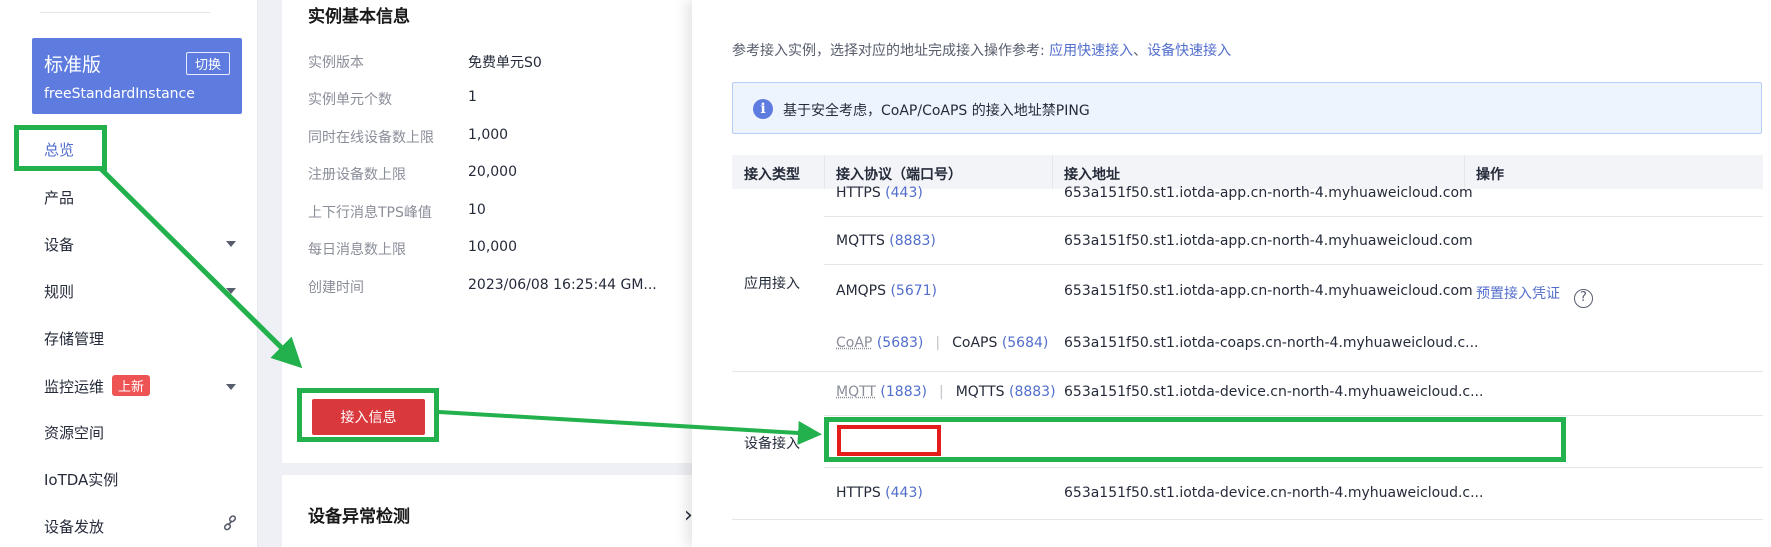  I want to click on sidebar-item-rules: 规则, so click(59, 291).